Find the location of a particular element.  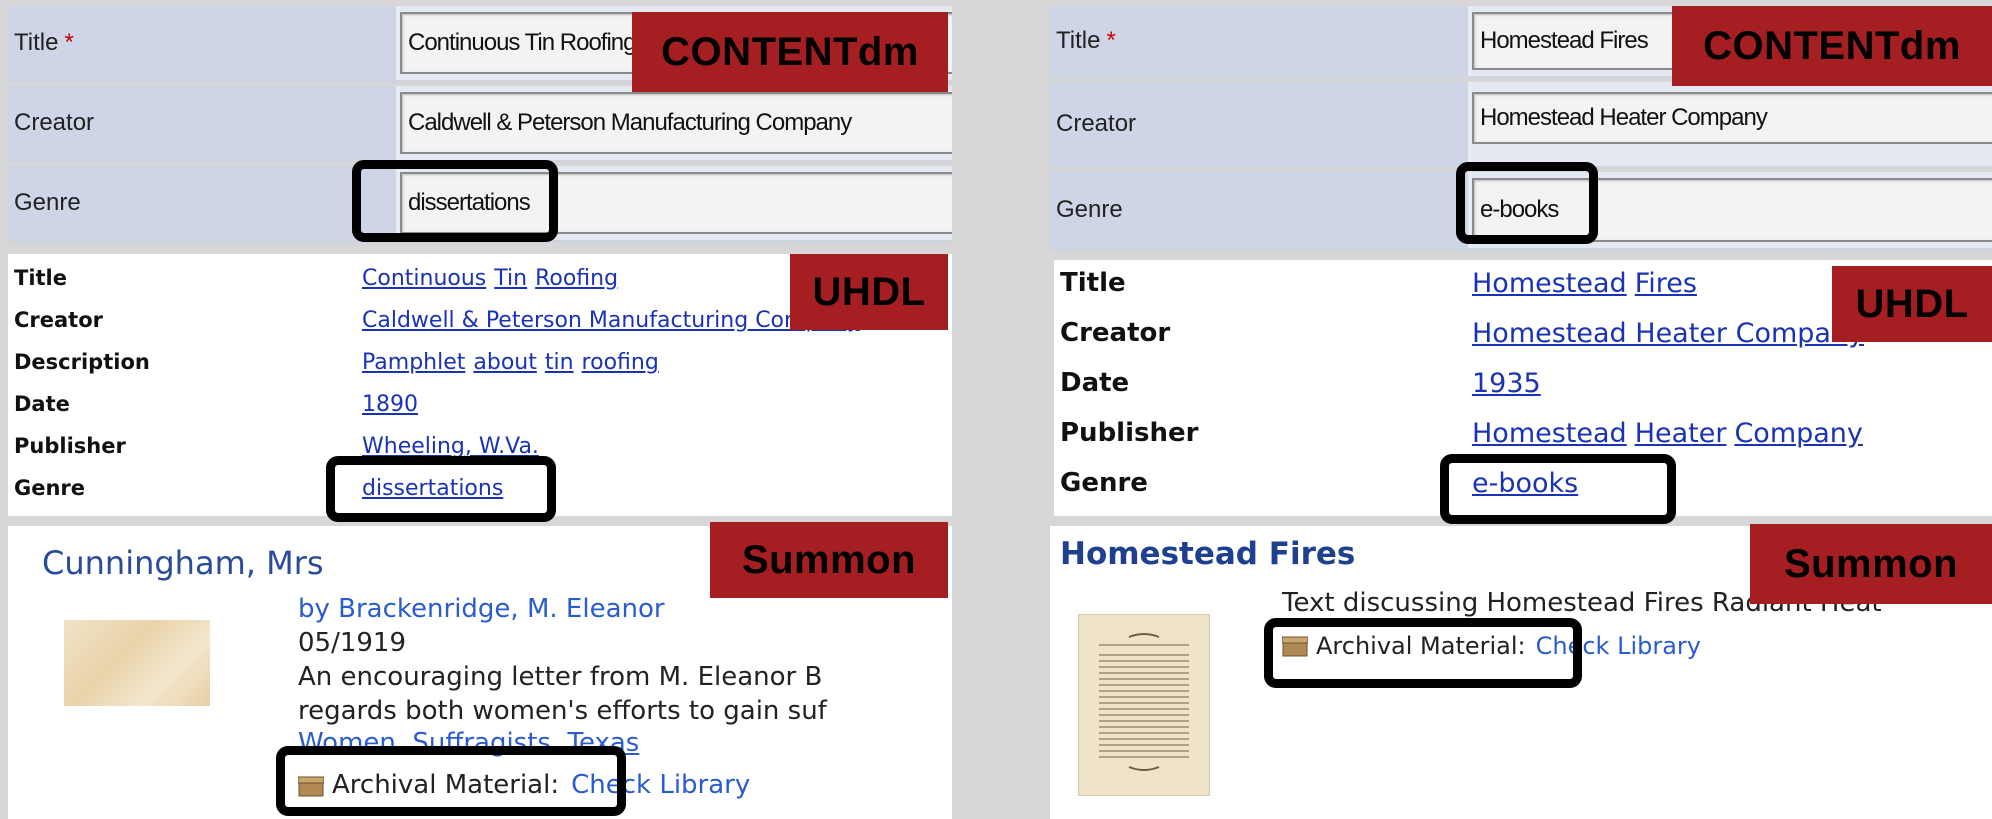

creator-row: Creator Homestead Heater Company is located at coordinates (1521, 125).